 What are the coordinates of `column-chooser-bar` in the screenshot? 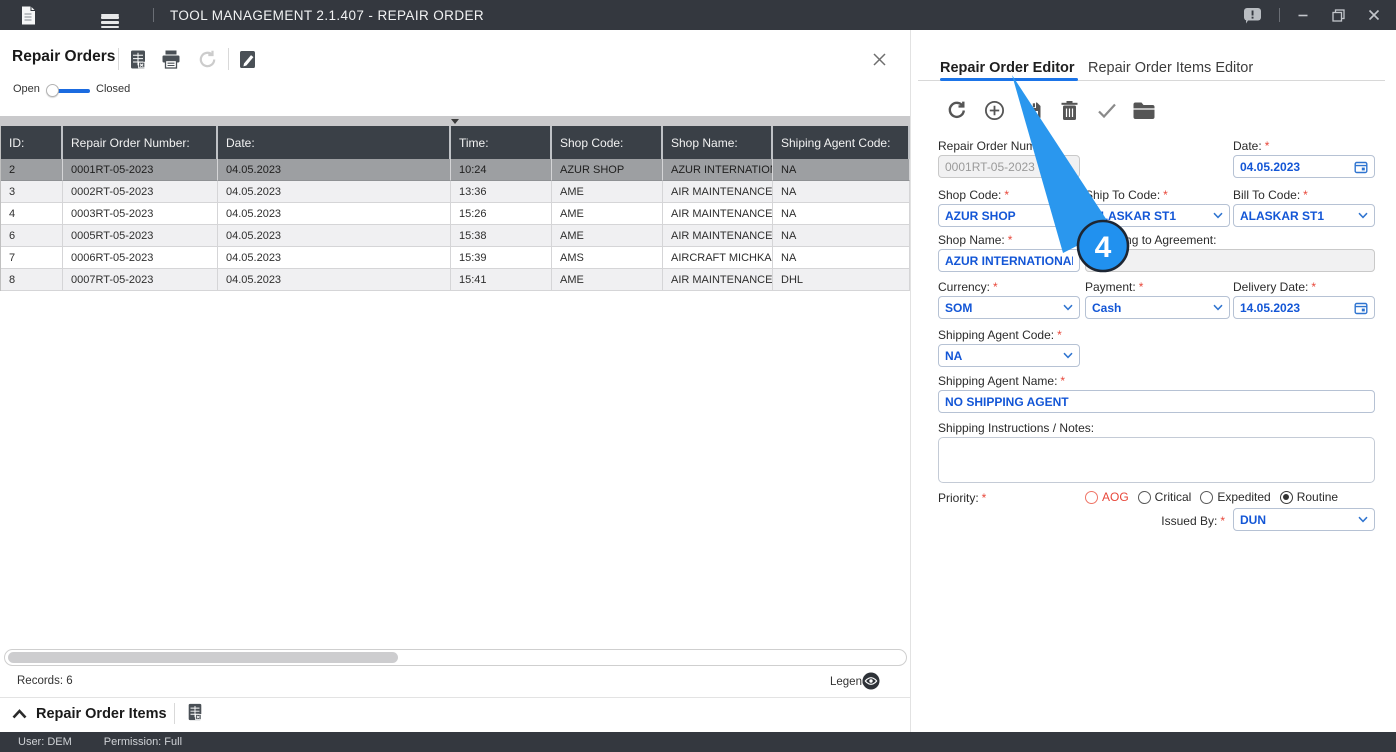 It's located at (455, 120).